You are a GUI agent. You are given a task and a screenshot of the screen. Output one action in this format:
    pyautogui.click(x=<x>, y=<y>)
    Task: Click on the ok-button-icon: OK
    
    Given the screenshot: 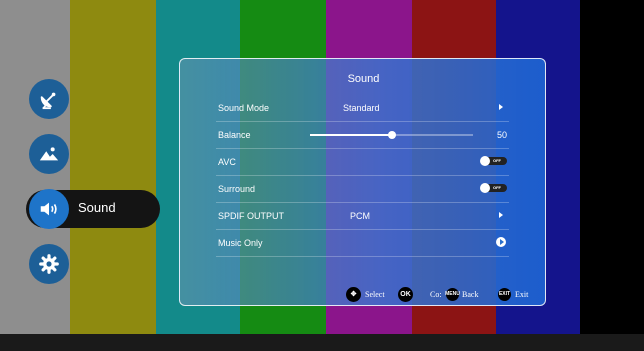 What is the action you would take?
    pyautogui.click(x=405, y=294)
    